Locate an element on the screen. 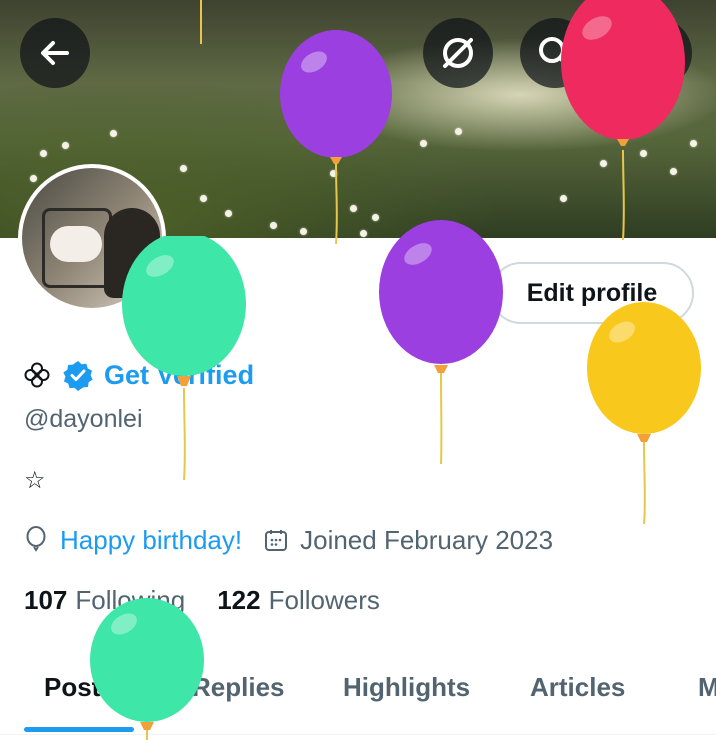 The image size is (716, 740). calendar-icon is located at coordinates (276, 540).